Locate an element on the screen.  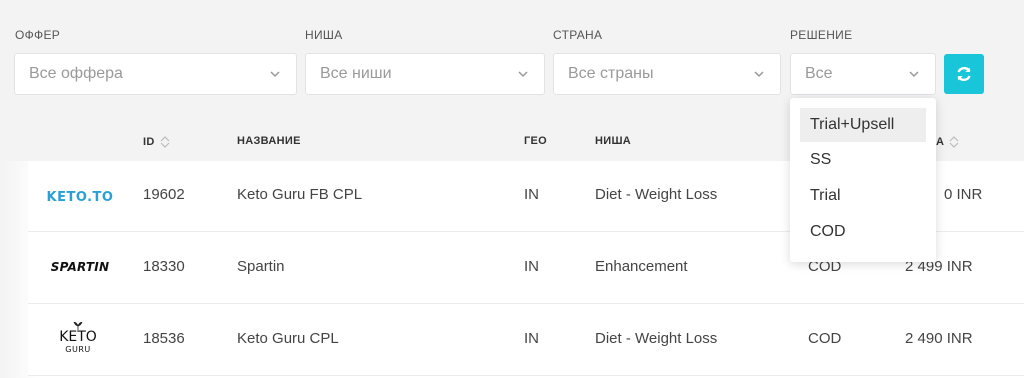
offer-name: Keto Guru FB CPL is located at coordinates (299, 194).